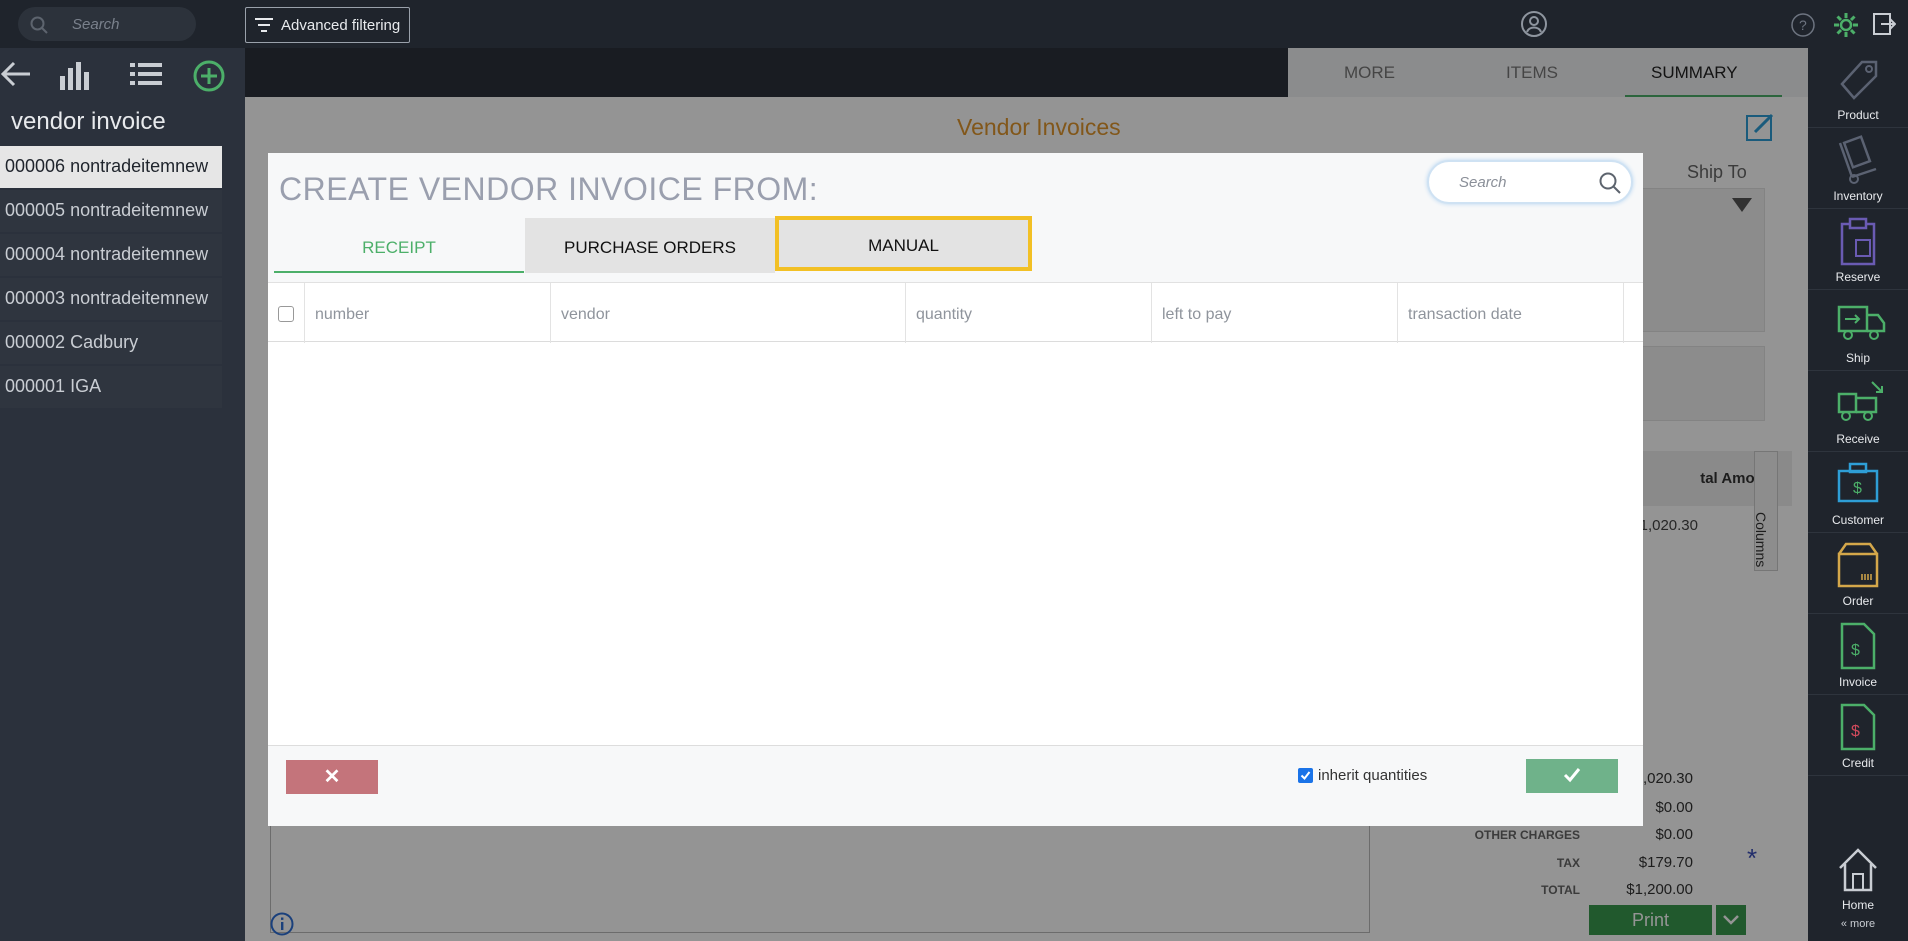 The image size is (1908, 941). What do you see at coordinates (332, 777) in the screenshot?
I see `cancel-button: ✕` at bounding box center [332, 777].